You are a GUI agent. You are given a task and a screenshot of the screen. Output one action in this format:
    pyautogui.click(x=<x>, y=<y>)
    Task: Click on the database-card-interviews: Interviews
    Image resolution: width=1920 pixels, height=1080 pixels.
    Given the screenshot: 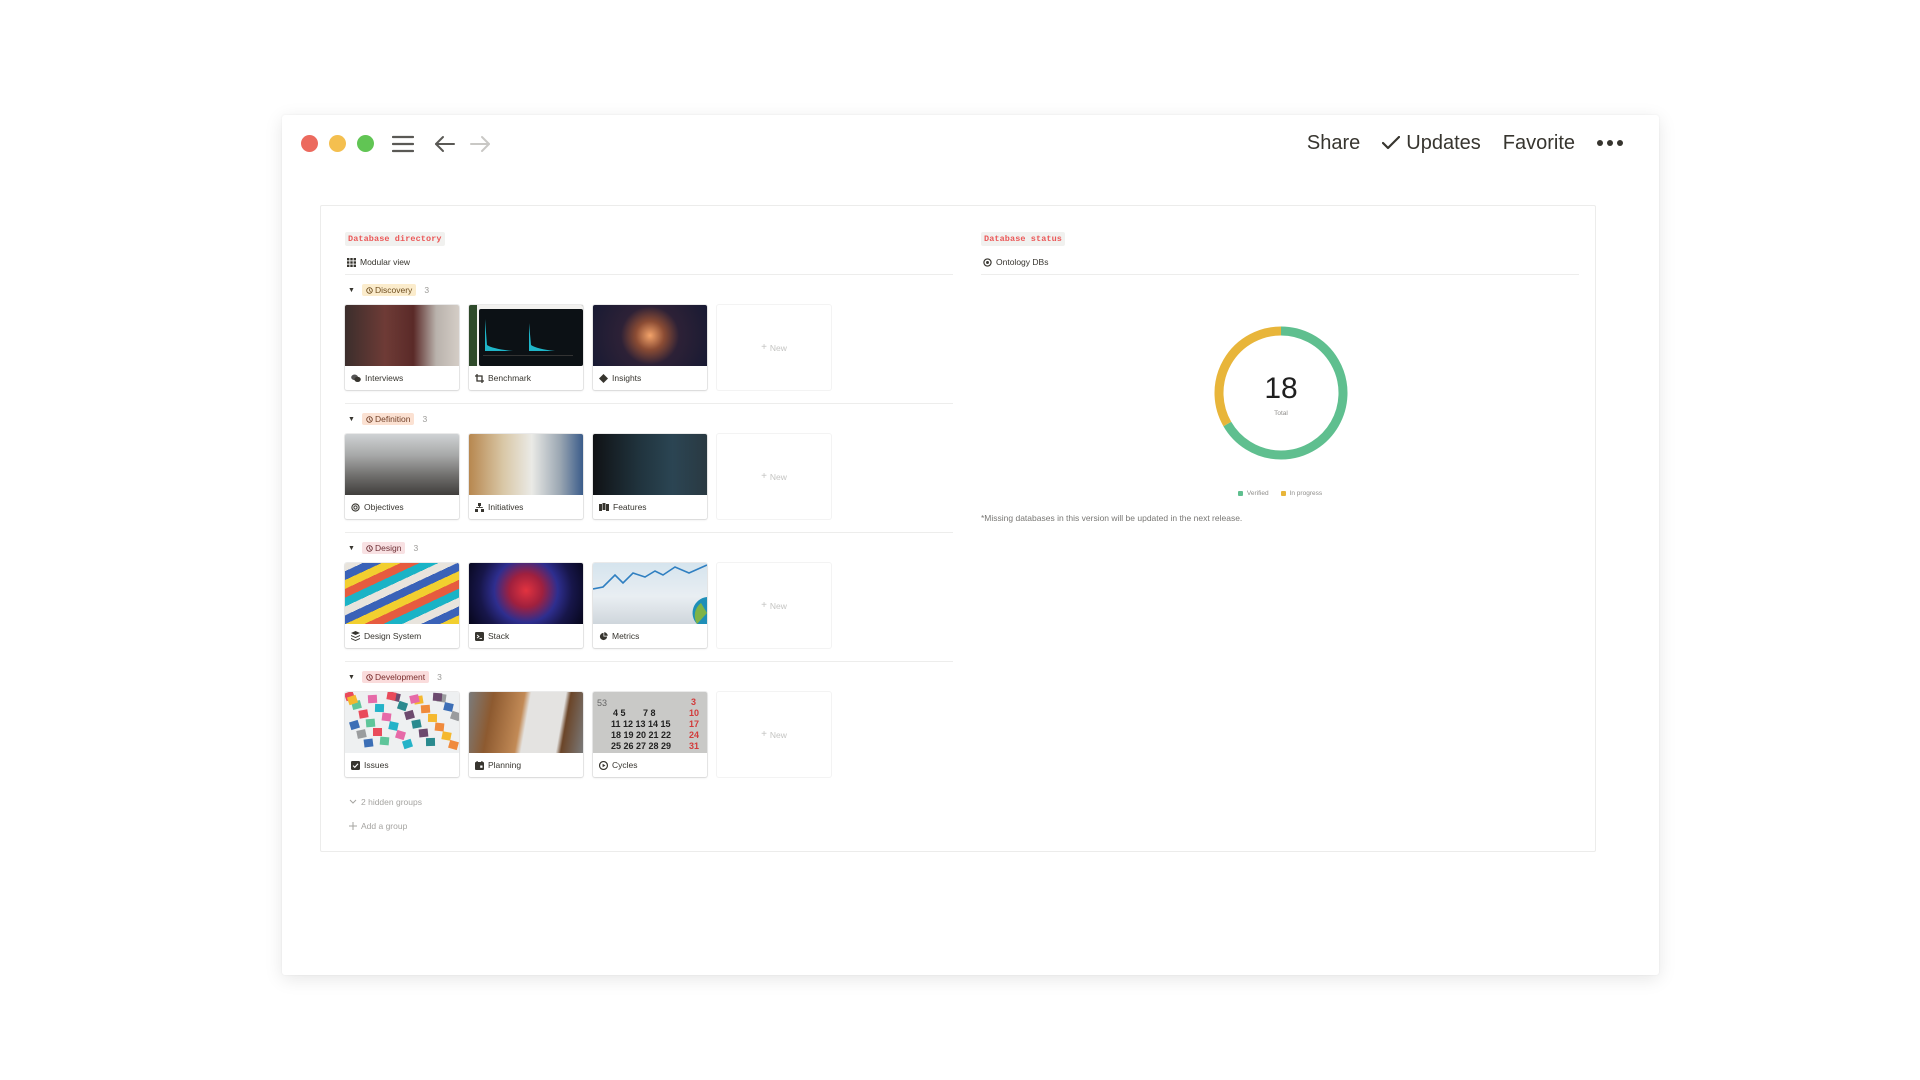 What is the action you would take?
    pyautogui.click(x=402, y=347)
    